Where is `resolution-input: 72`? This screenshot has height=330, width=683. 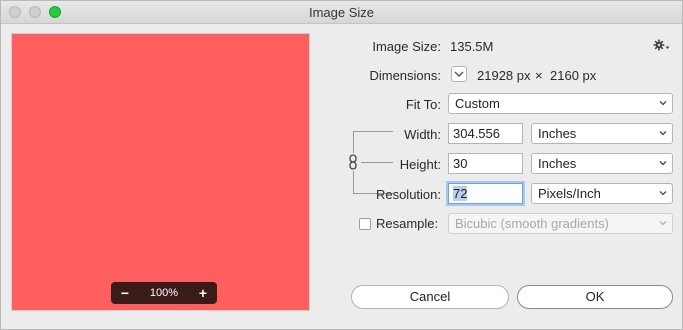
resolution-input: 72 is located at coordinates (485, 193).